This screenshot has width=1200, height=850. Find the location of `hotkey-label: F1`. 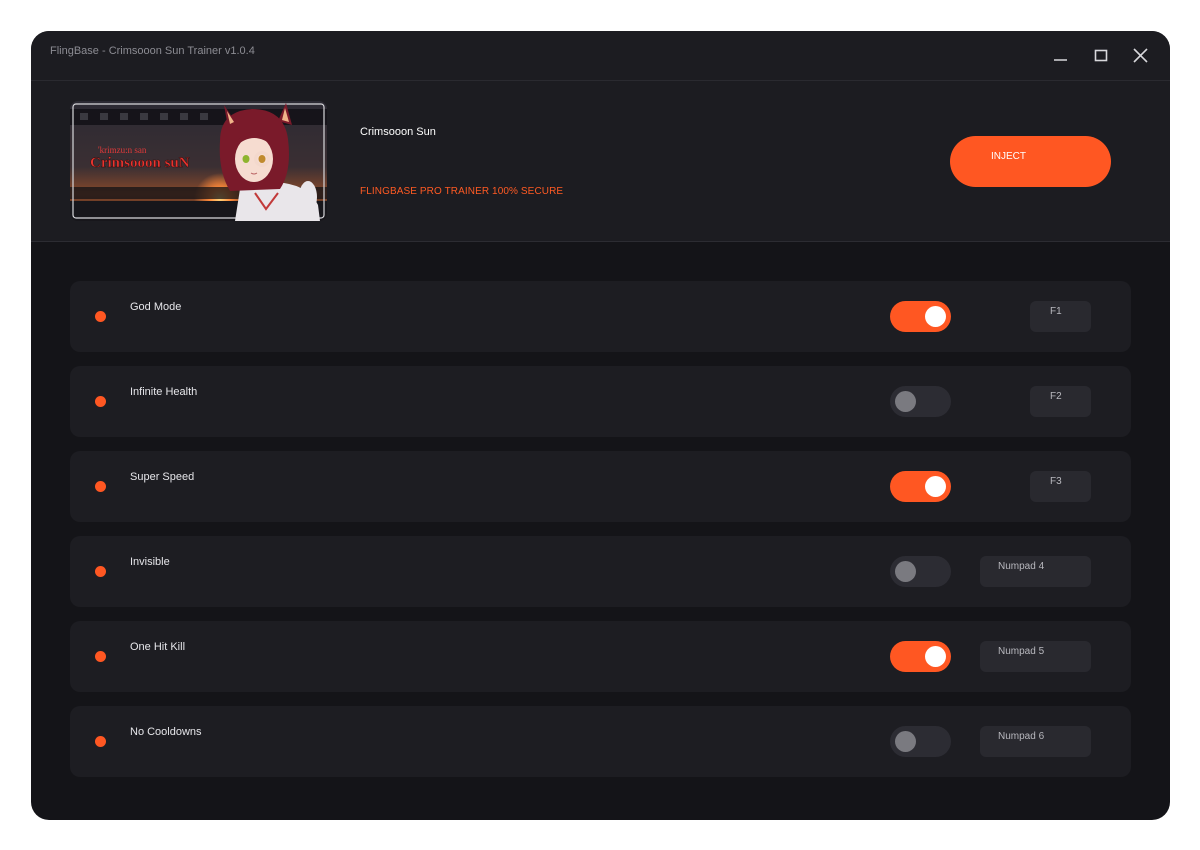

hotkey-label: F1 is located at coordinates (1056, 311).